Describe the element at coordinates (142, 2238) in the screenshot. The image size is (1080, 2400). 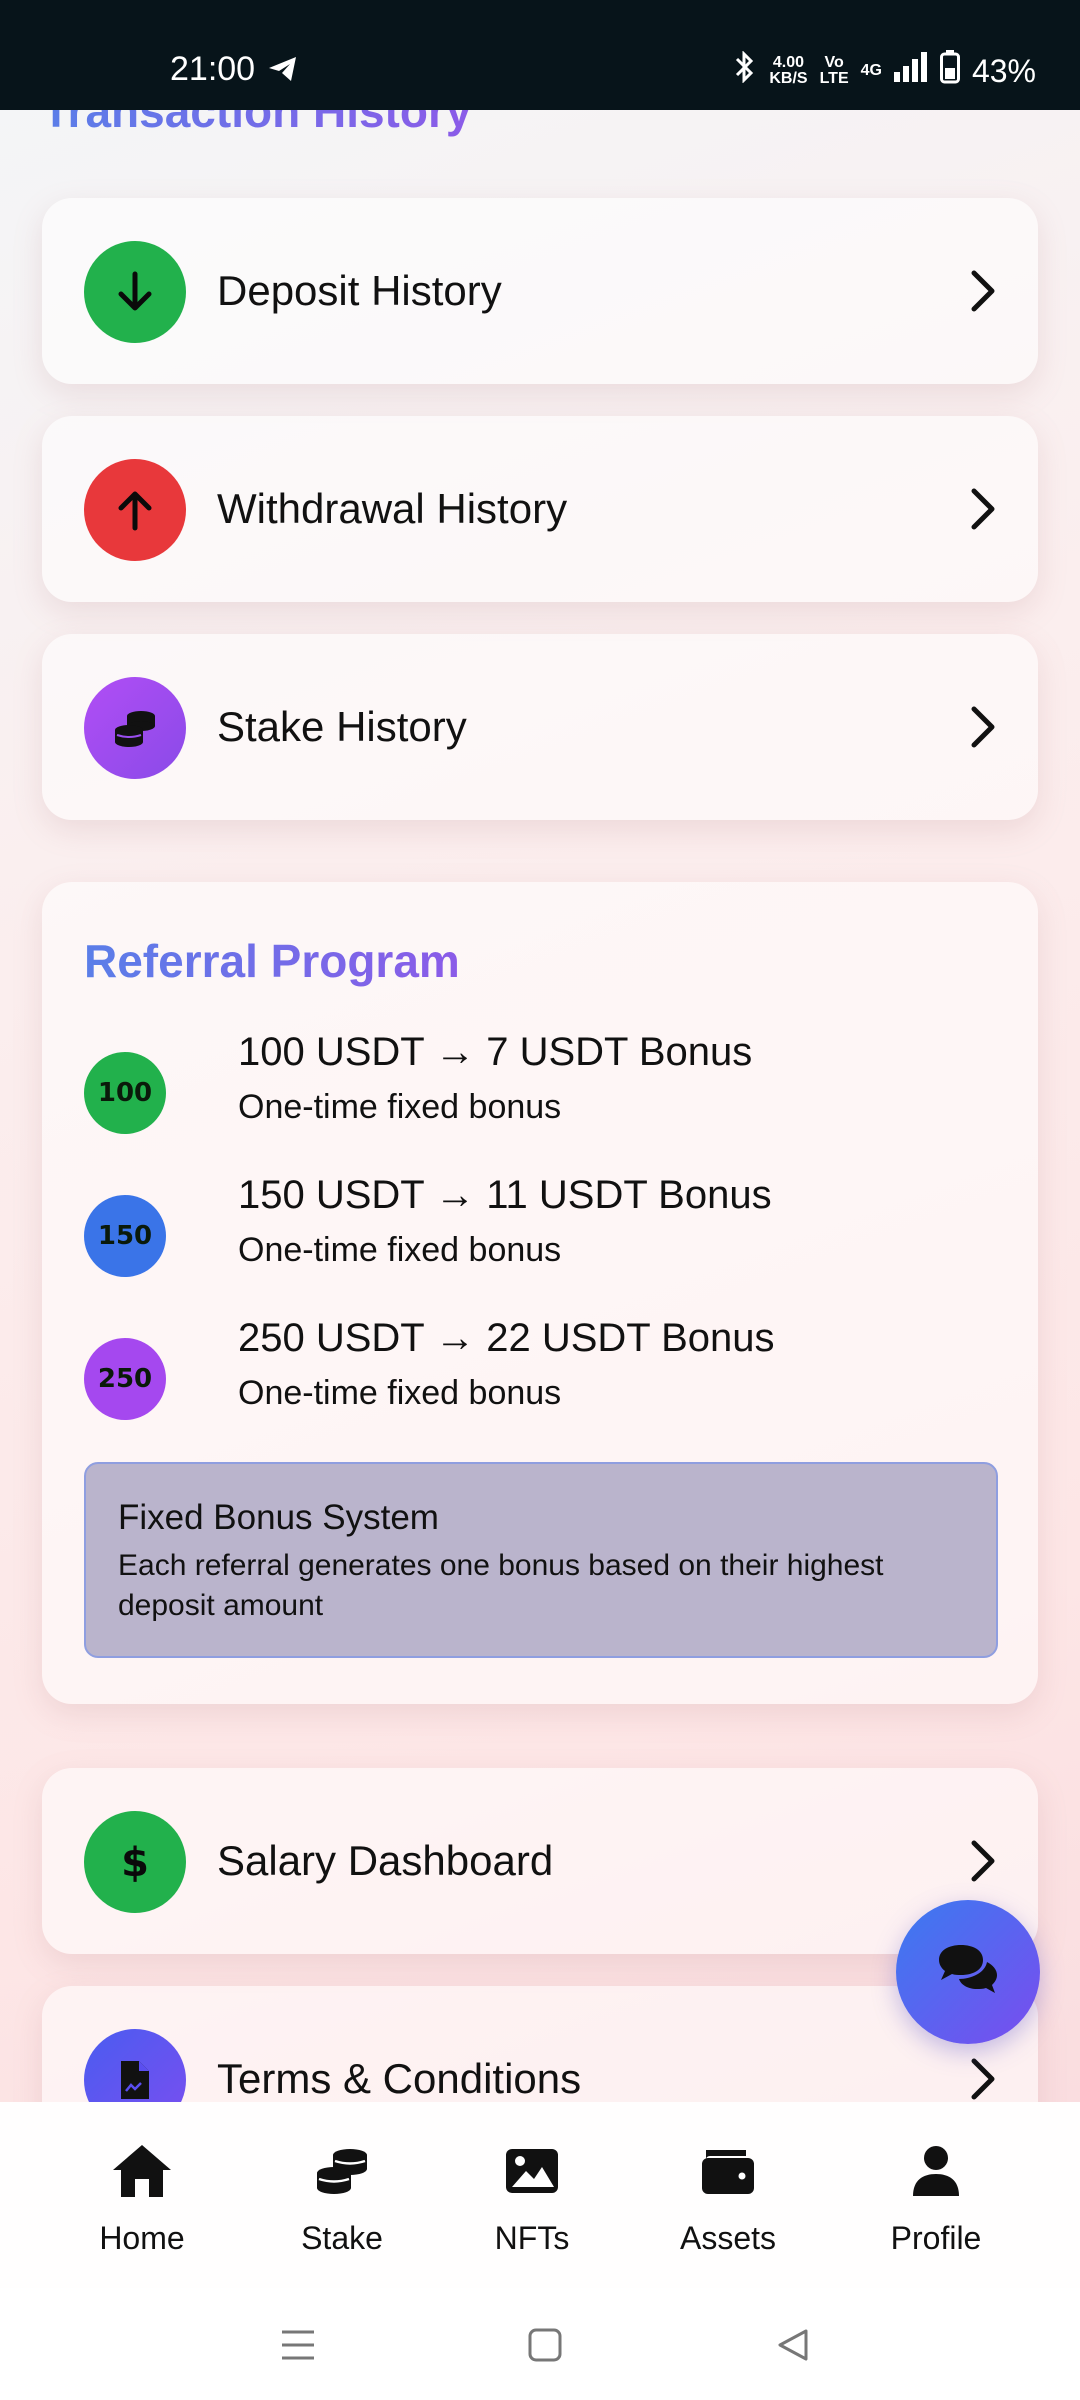
I see `nav-label: Home` at that location.